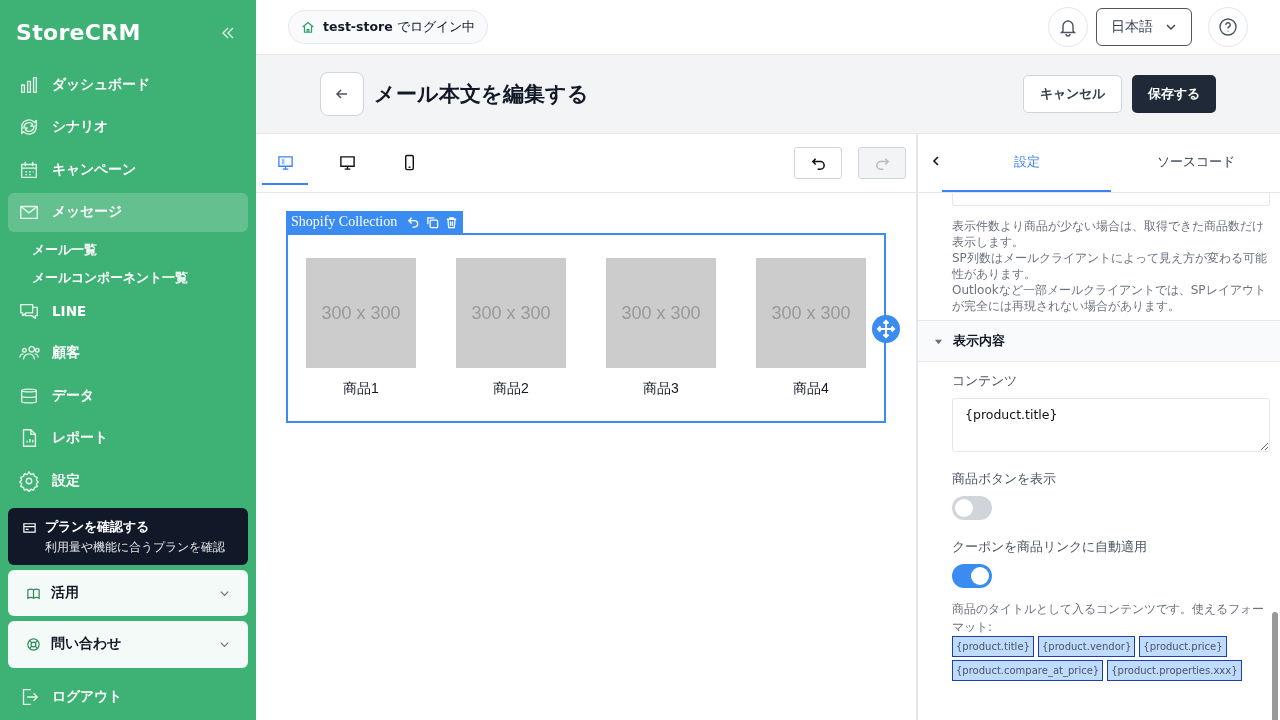 This screenshot has height=720, width=1280. I want to click on product-name: 商品3, so click(661, 389).